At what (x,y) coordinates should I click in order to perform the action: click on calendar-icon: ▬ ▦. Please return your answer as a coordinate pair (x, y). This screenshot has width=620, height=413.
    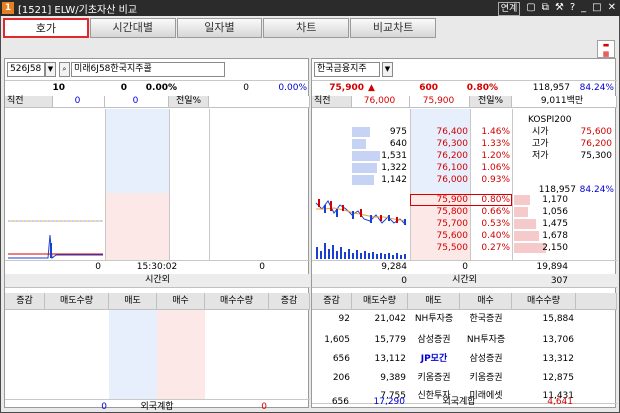
    Looking at the image, I should click on (606, 49).